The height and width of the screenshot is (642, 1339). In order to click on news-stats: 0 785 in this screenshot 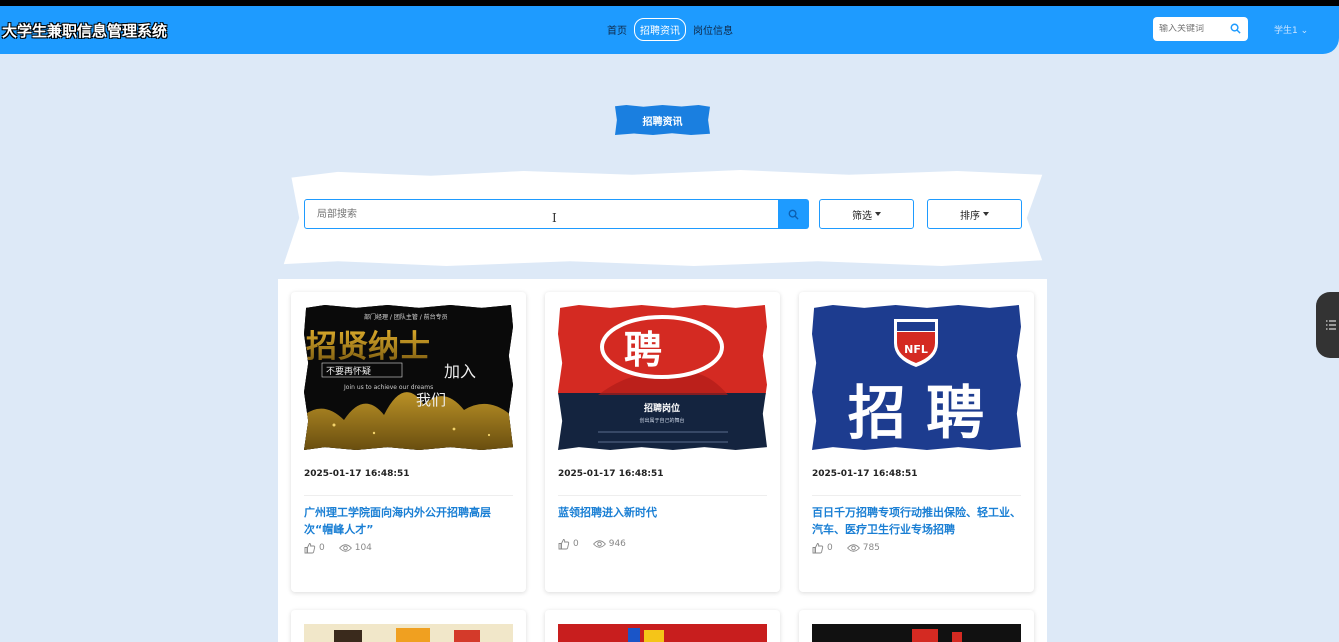, I will do `click(846, 548)`.